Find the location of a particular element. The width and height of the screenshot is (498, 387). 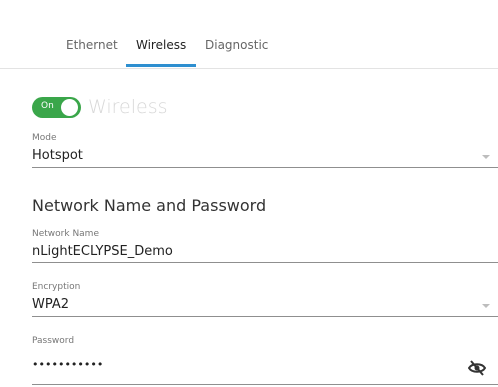

wireless-toggle-label: Wireless is located at coordinates (128, 107).